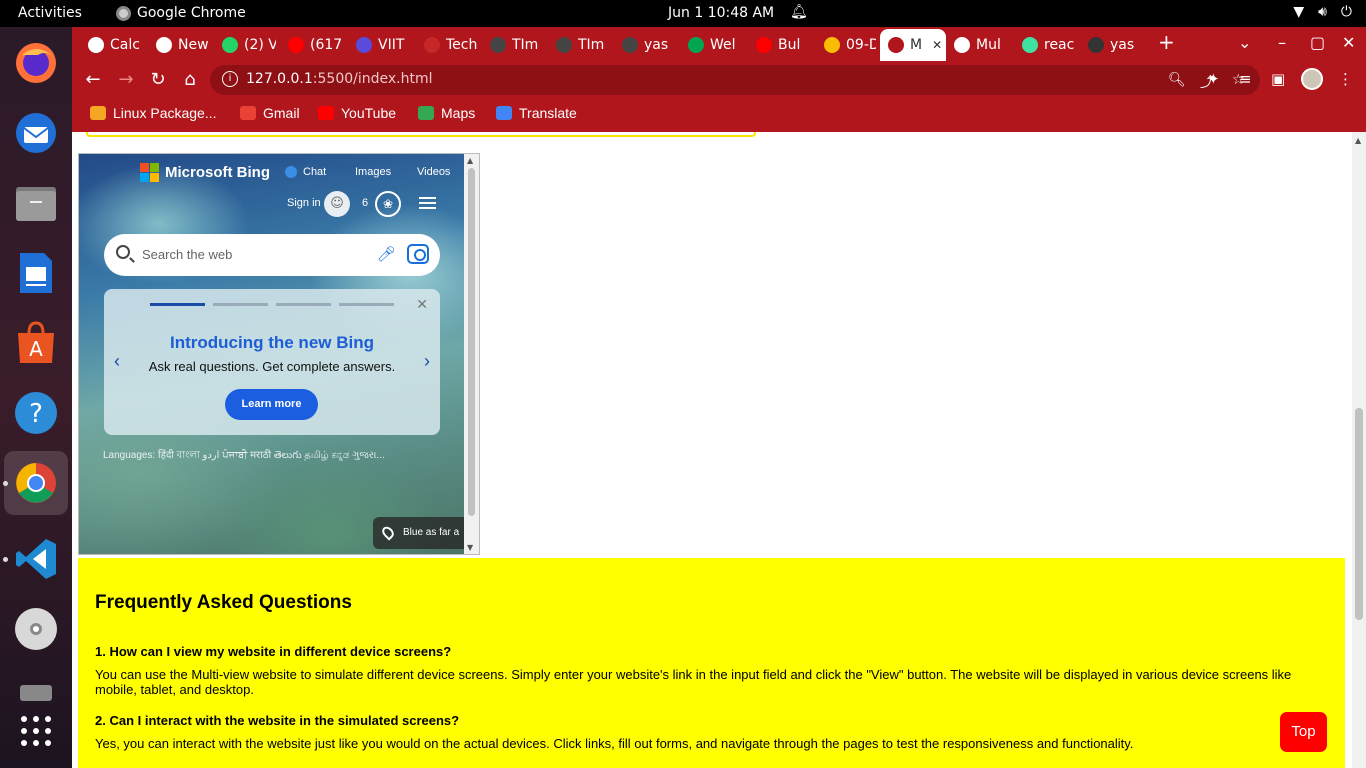 The width and height of the screenshot is (1366, 768). I want to click on tab-label: Bul, so click(789, 45).